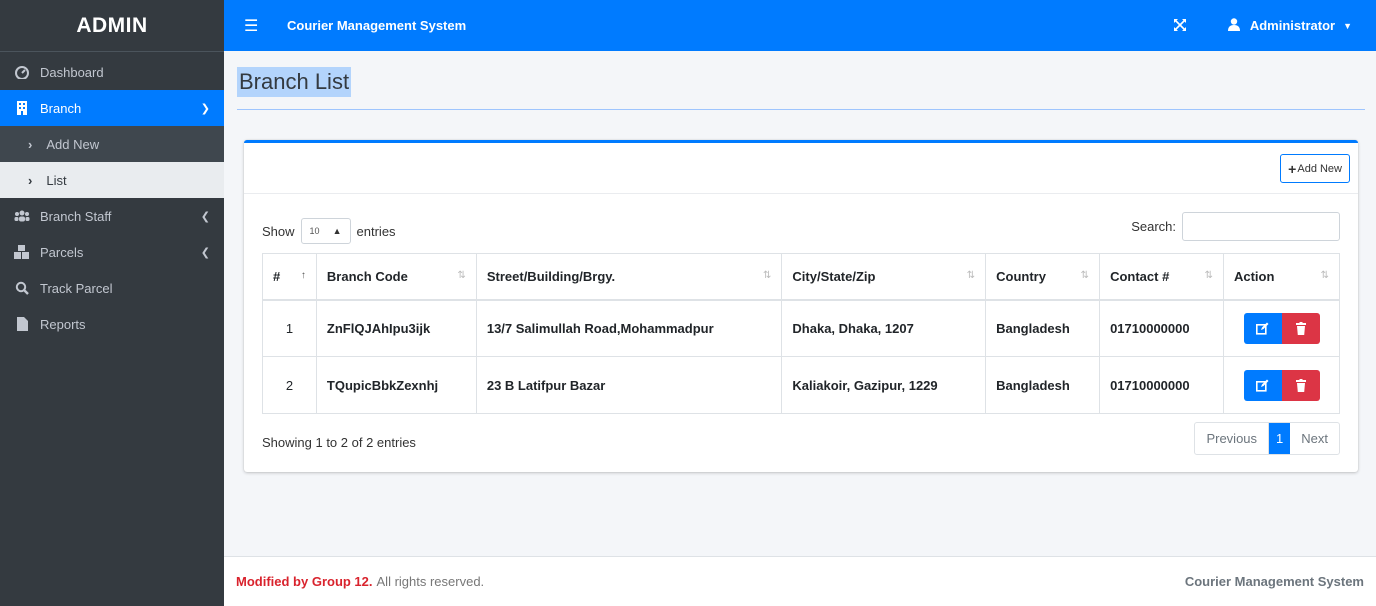  I want to click on column-label: Action, so click(1254, 276).